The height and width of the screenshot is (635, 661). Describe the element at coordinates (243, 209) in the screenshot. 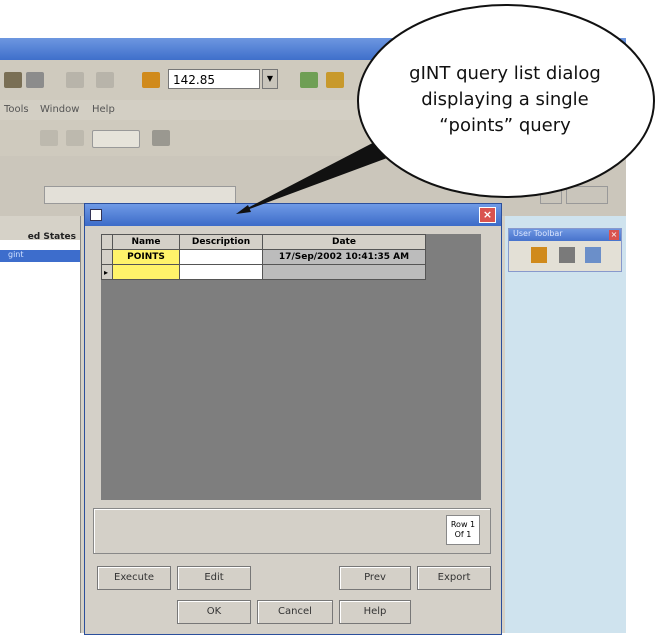

I see `arrowhead-icon` at that location.